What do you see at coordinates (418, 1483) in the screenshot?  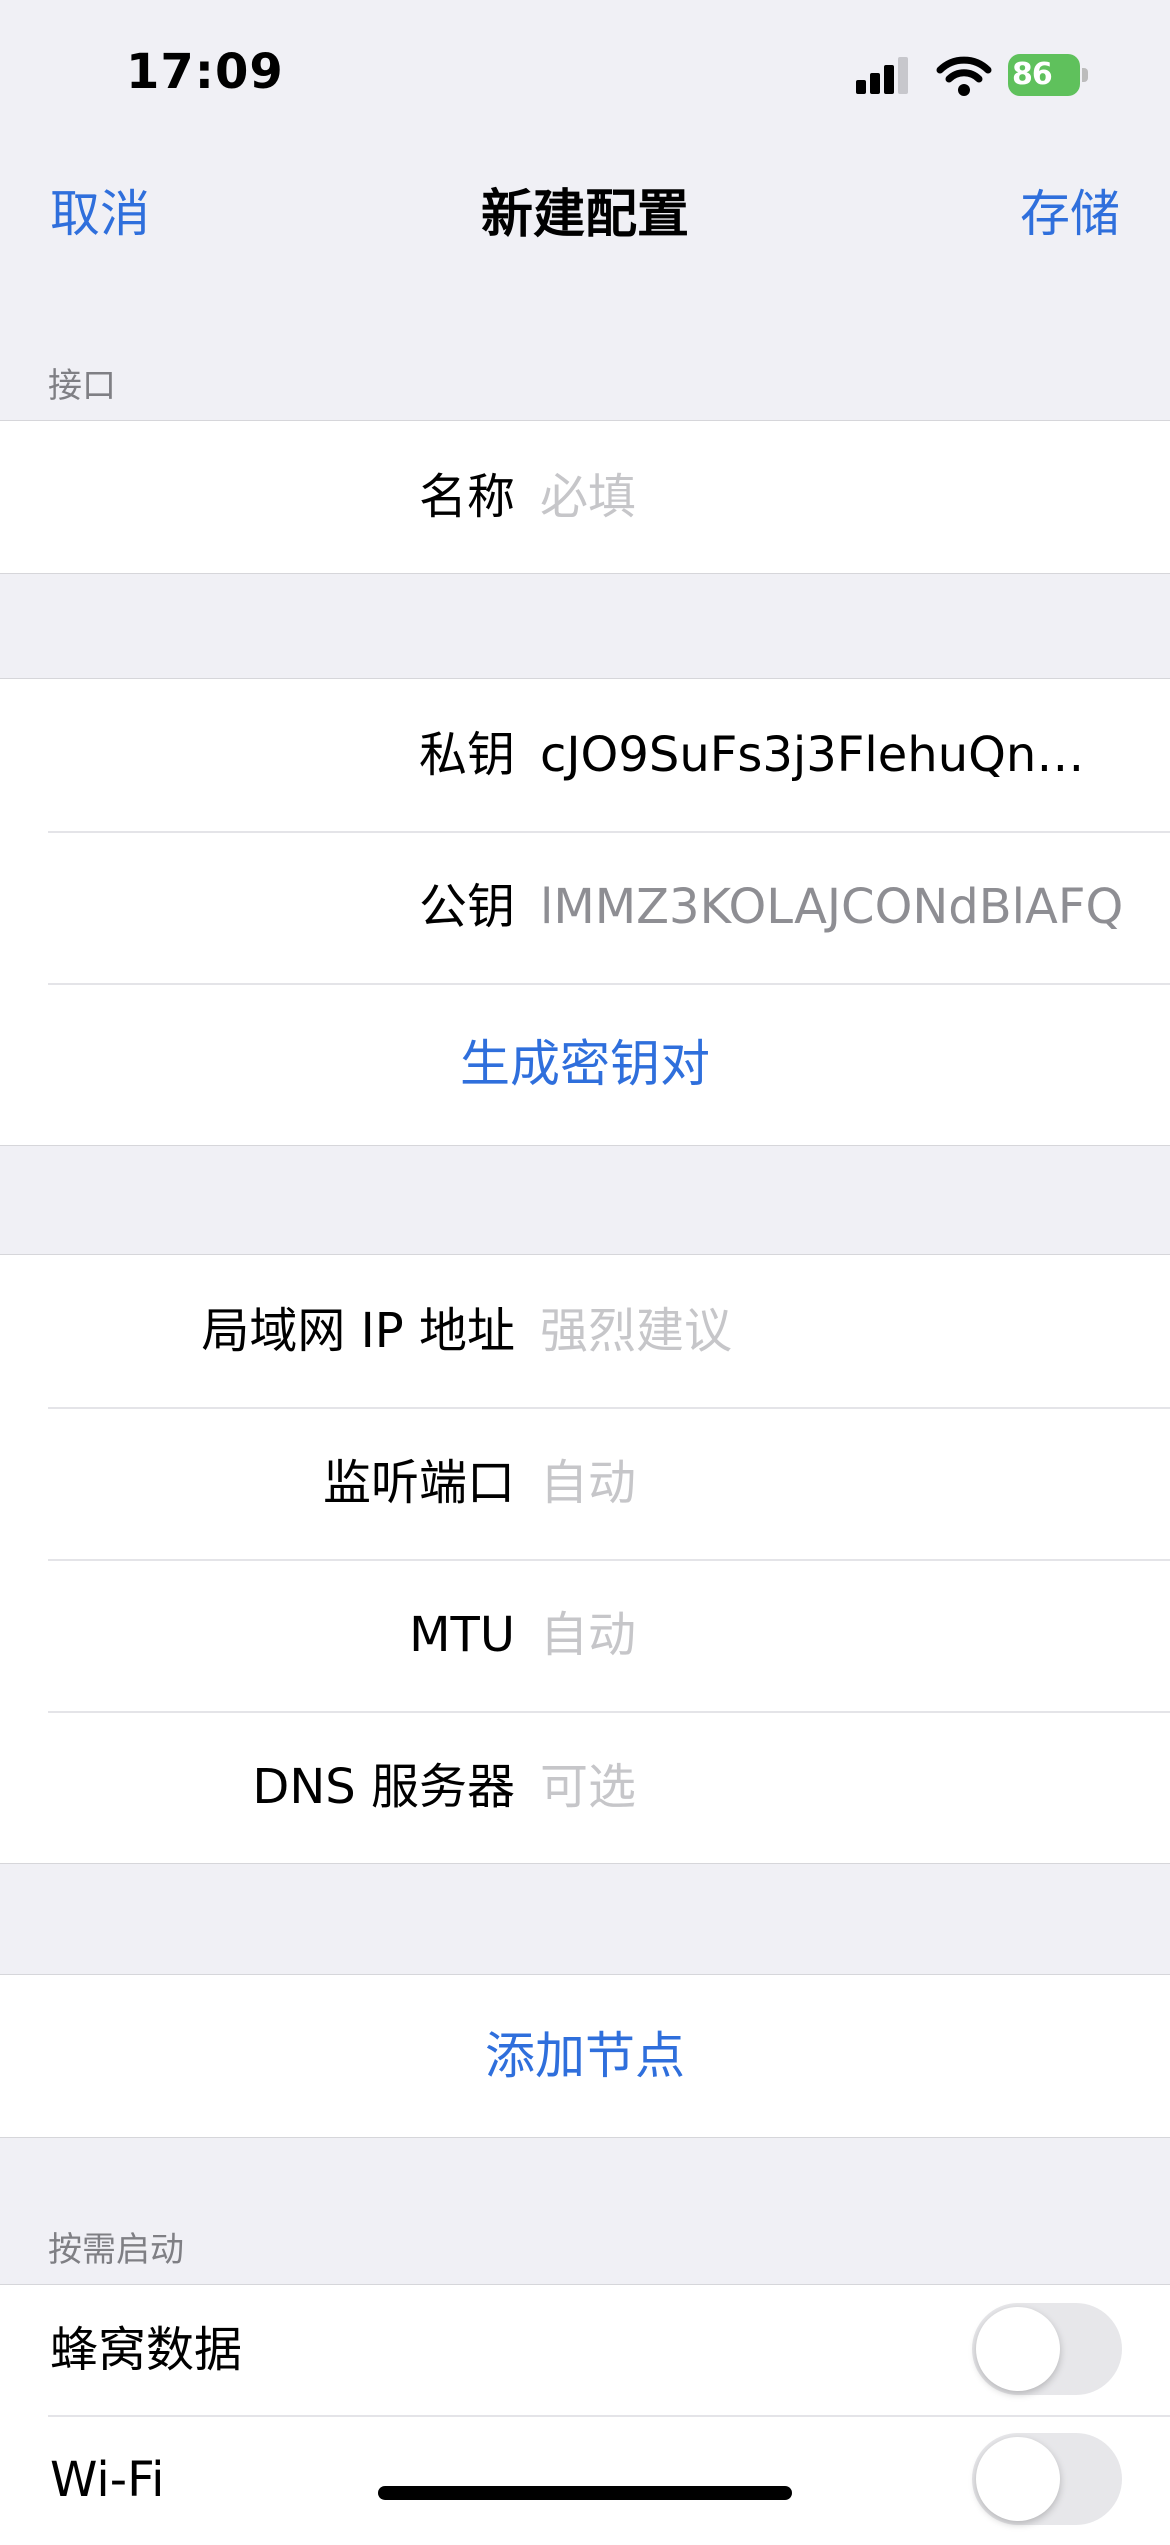 I see `listen-port-label: 监听端口` at bounding box center [418, 1483].